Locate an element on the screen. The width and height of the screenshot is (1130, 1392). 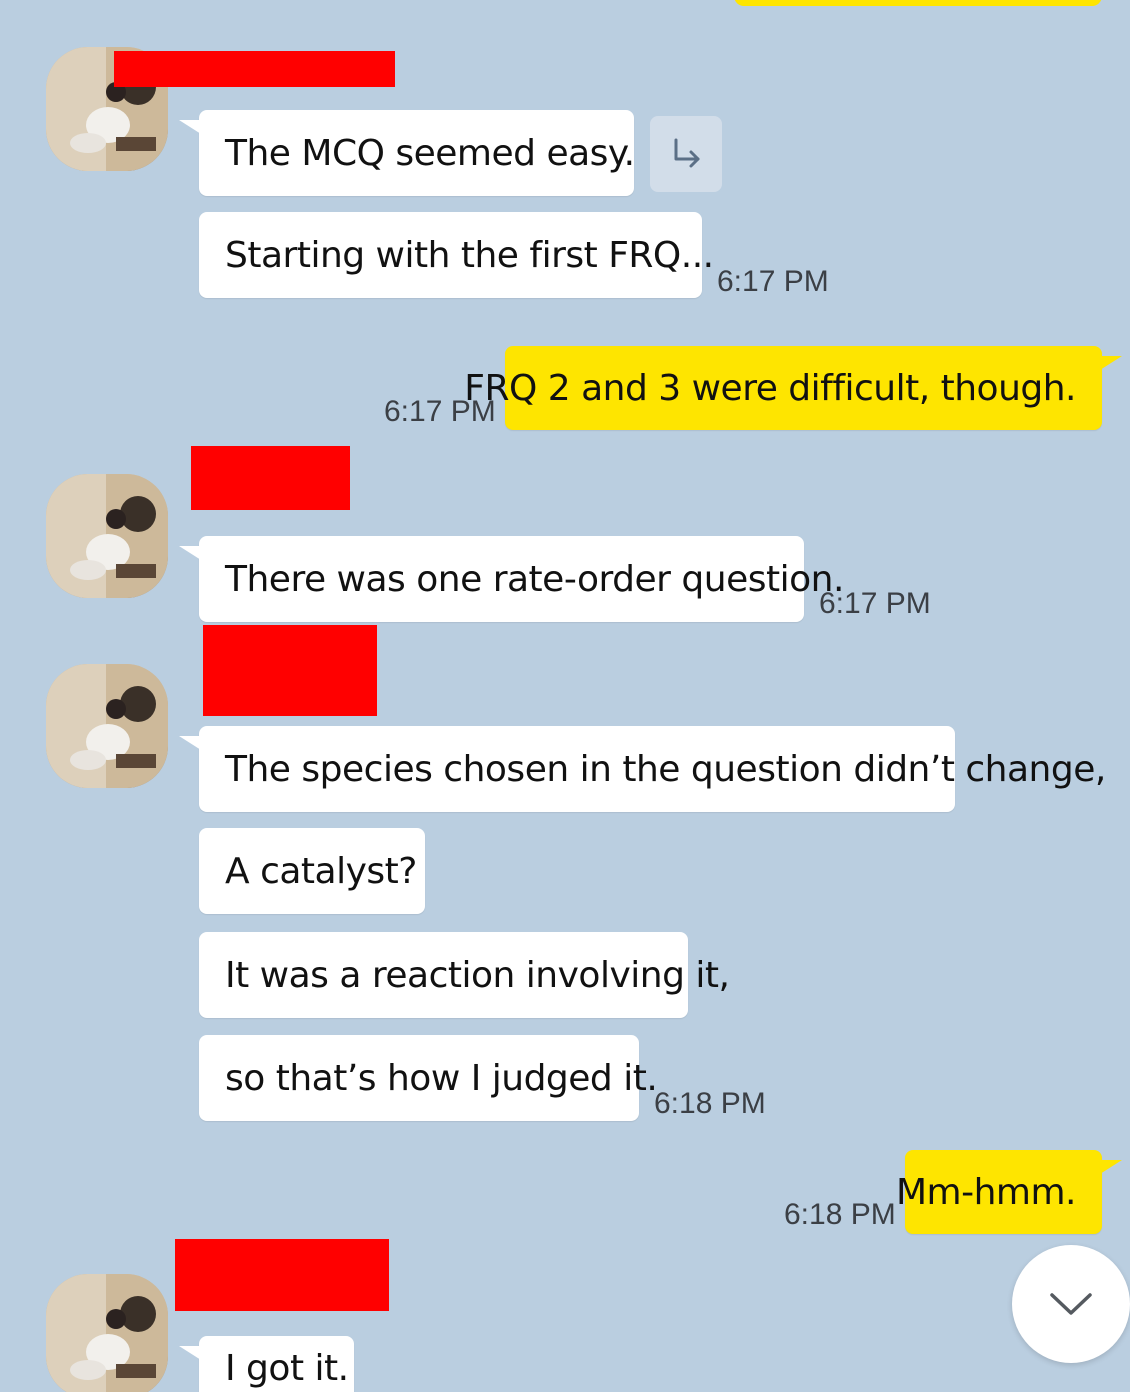
reply-arrow-icon is located at coordinates (687, 153).